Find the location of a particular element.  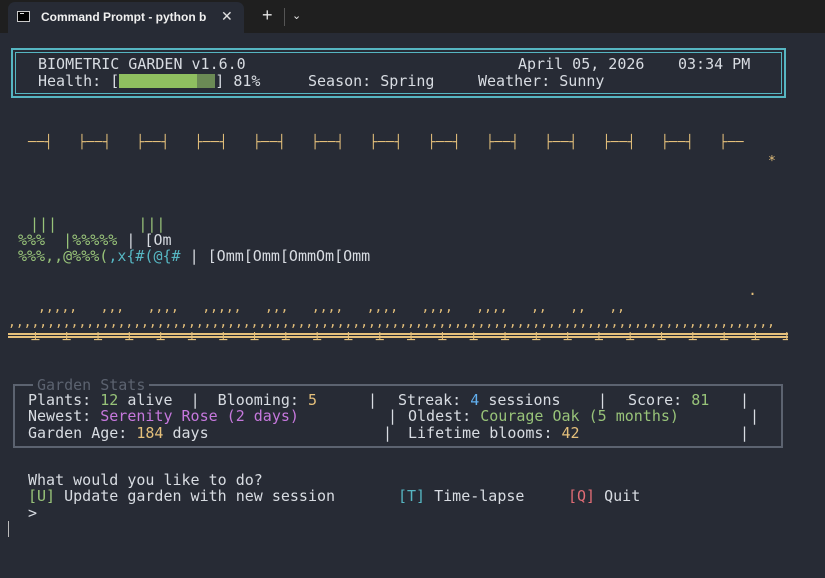

lifetime-label: Lifetime blooms: is located at coordinates (480, 433).